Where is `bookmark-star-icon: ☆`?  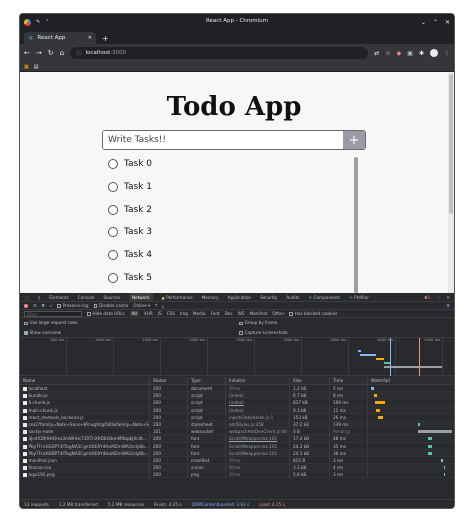 bookmark-star-icon: ☆ is located at coordinates (387, 53).